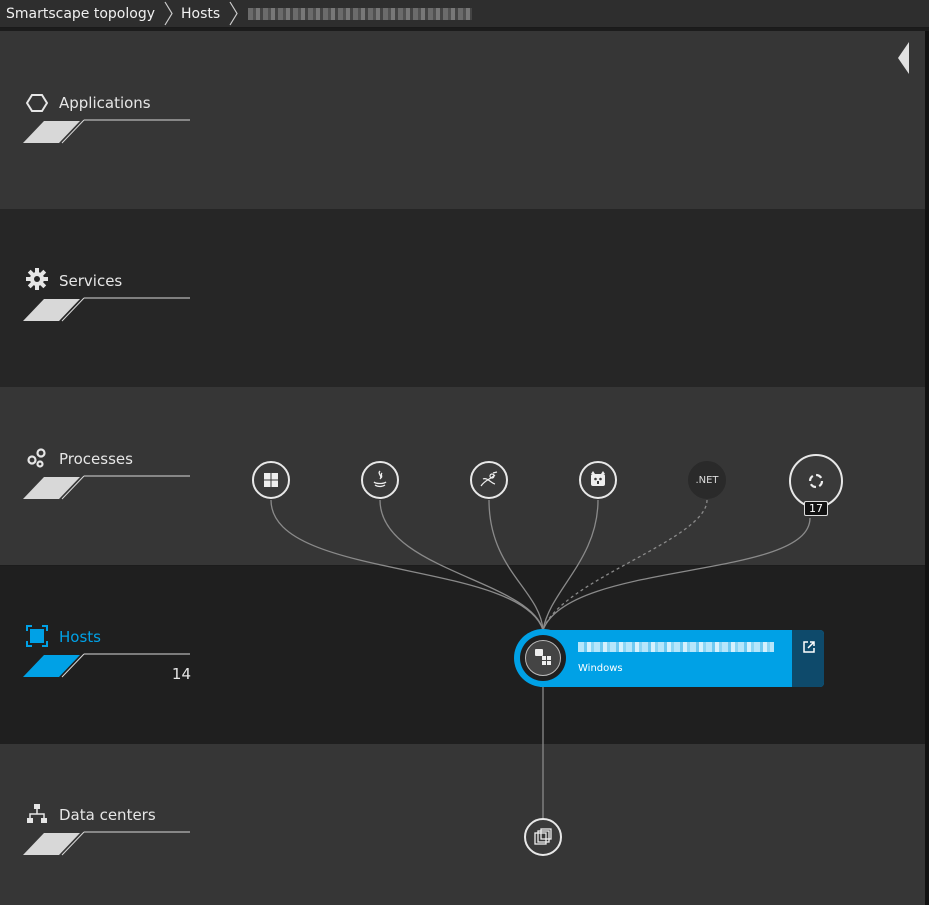 The width and height of the screenshot is (929, 905). I want to click on external-link-icon, so click(809, 647).